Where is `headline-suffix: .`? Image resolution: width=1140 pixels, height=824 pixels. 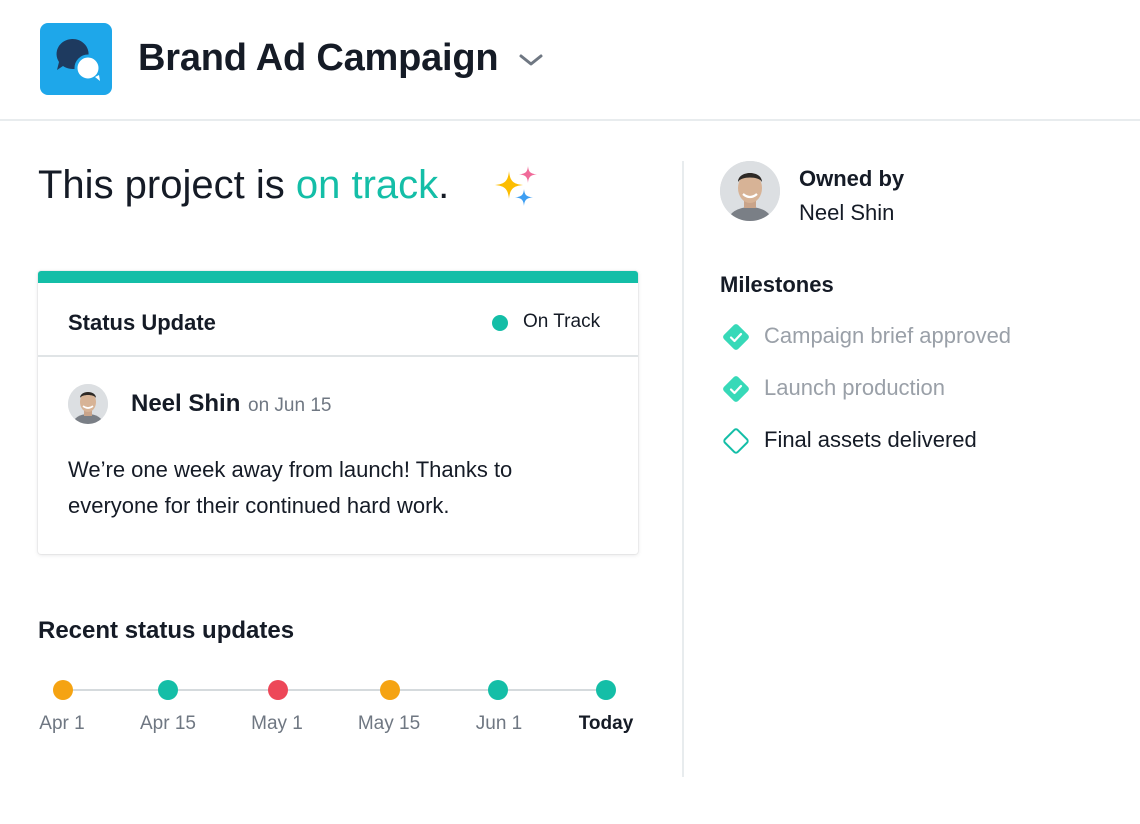 headline-suffix: . is located at coordinates (444, 185).